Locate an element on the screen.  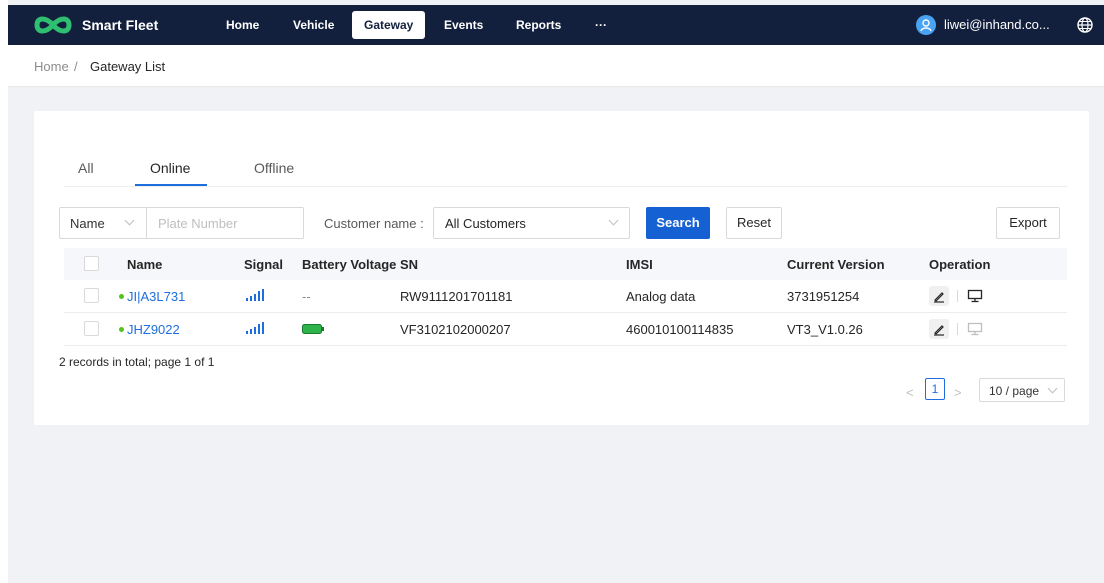
version-value: VT3_V1.0.26 is located at coordinates (825, 329).